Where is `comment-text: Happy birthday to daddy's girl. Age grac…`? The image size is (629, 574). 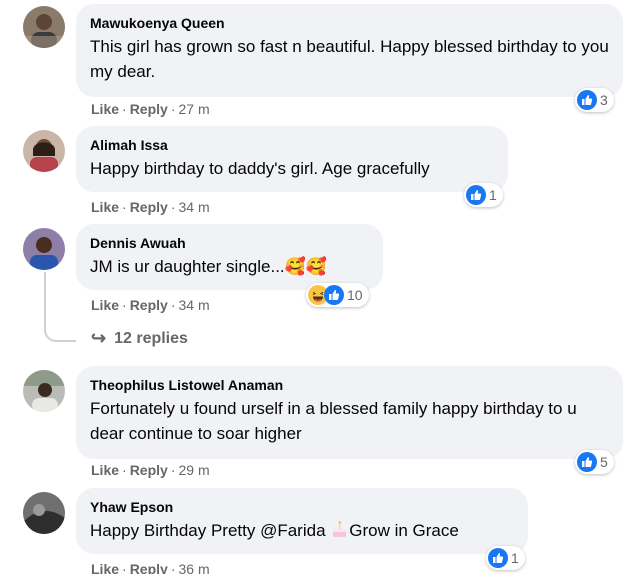 comment-text: Happy birthday to daddy's girl. Age grac… is located at coordinates (260, 168).